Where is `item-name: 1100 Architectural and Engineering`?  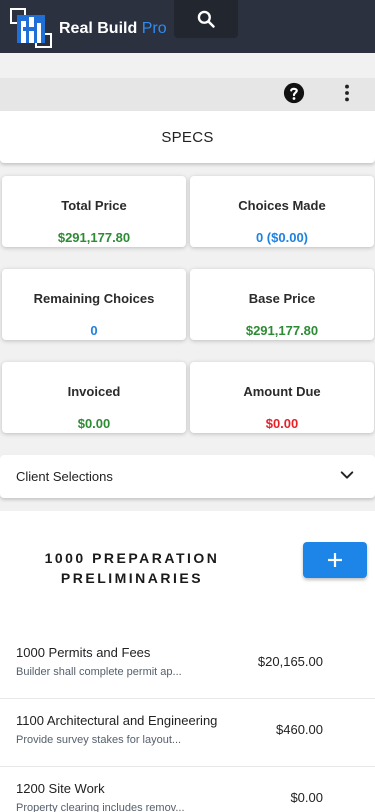
item-name: 1100 Architectural and Engineering is located at coordinates (117, 720).